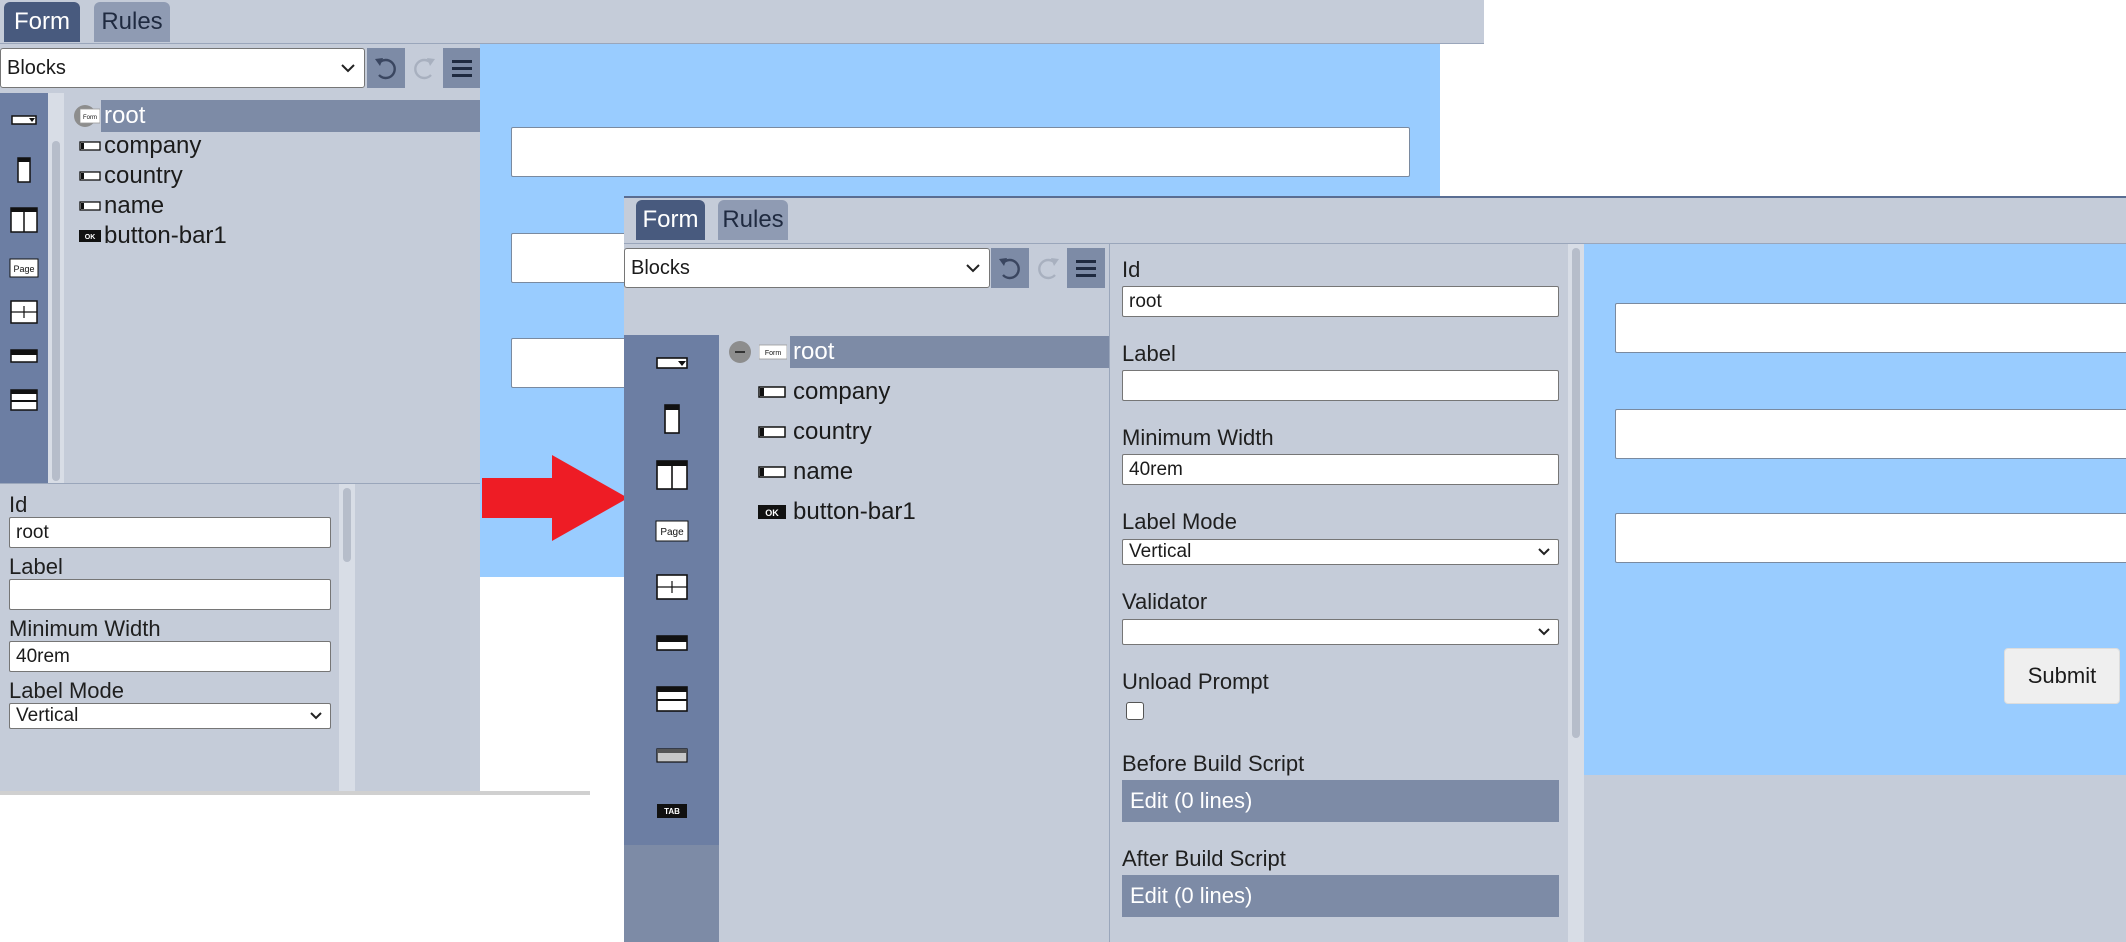 This screenshot has height=942, width=2126. I want to click on before-build-script-edit-button: Edit (0 lines), so click(1340, 801).